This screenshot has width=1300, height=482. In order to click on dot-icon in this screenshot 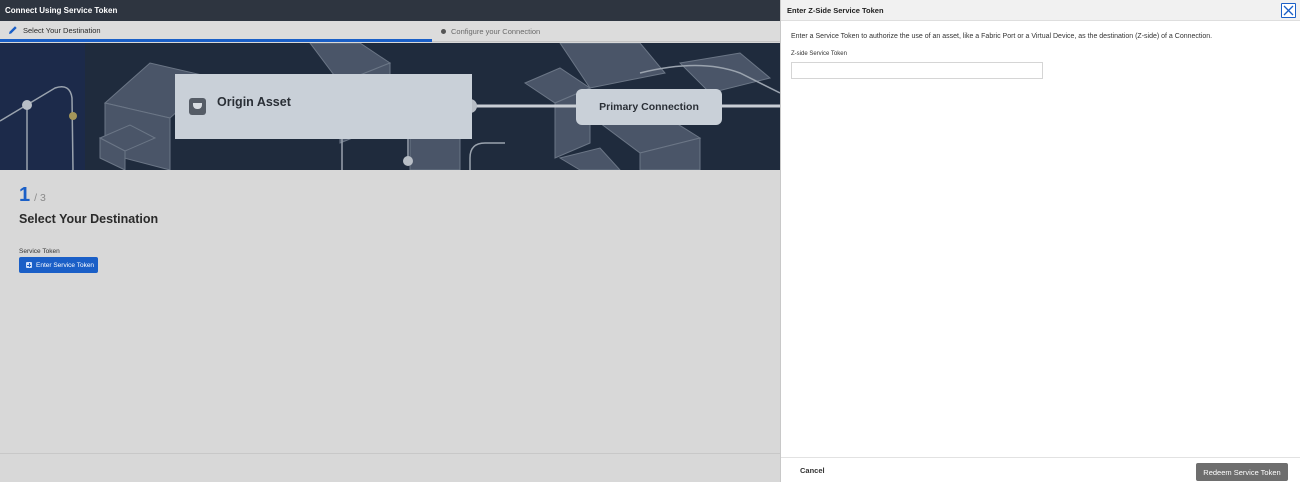, I will do `click(443, 31)`.